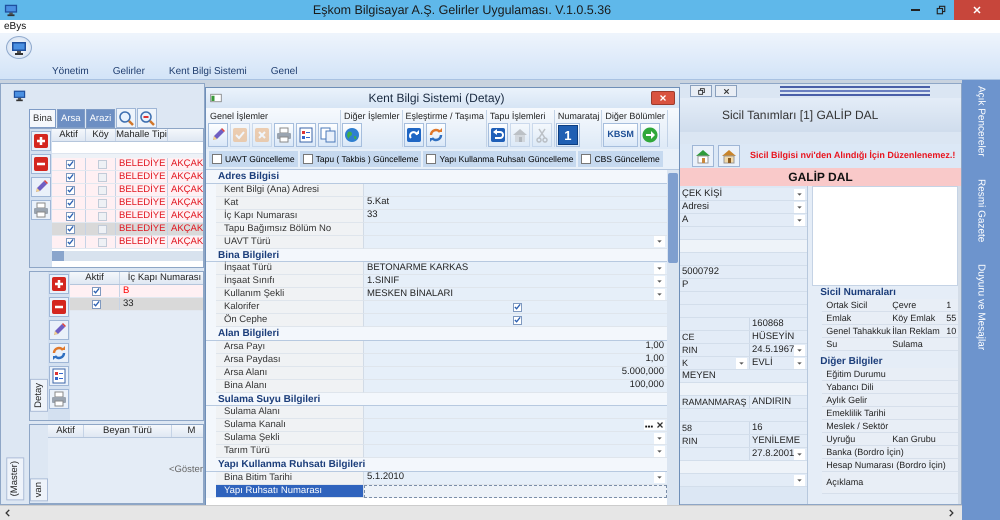 This screenshot has height=520, width=1000. Describe the element at coordinates (499, 159) in the screenshot. I see `update-checkbox: Yapı Kullanma Ruhsatı Güncelleme` at that location.